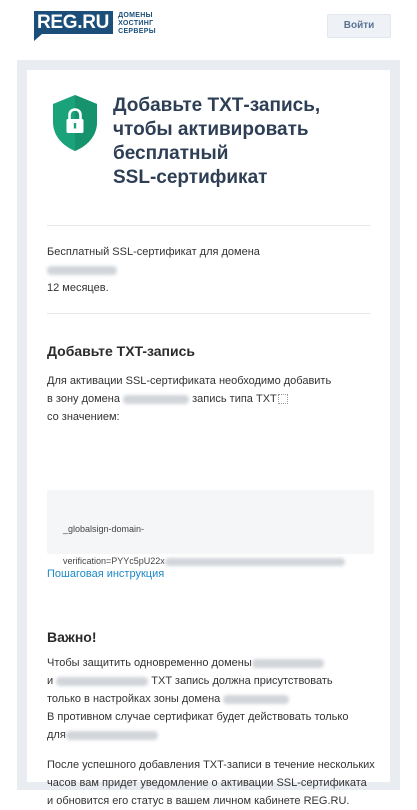 The image size is (417, 810). What do you see at coordinates (153, 252) in the screenshot?
I see `info-line1: Бесплатный SSL-сертификат для домена` at bounding box center [153, 252].